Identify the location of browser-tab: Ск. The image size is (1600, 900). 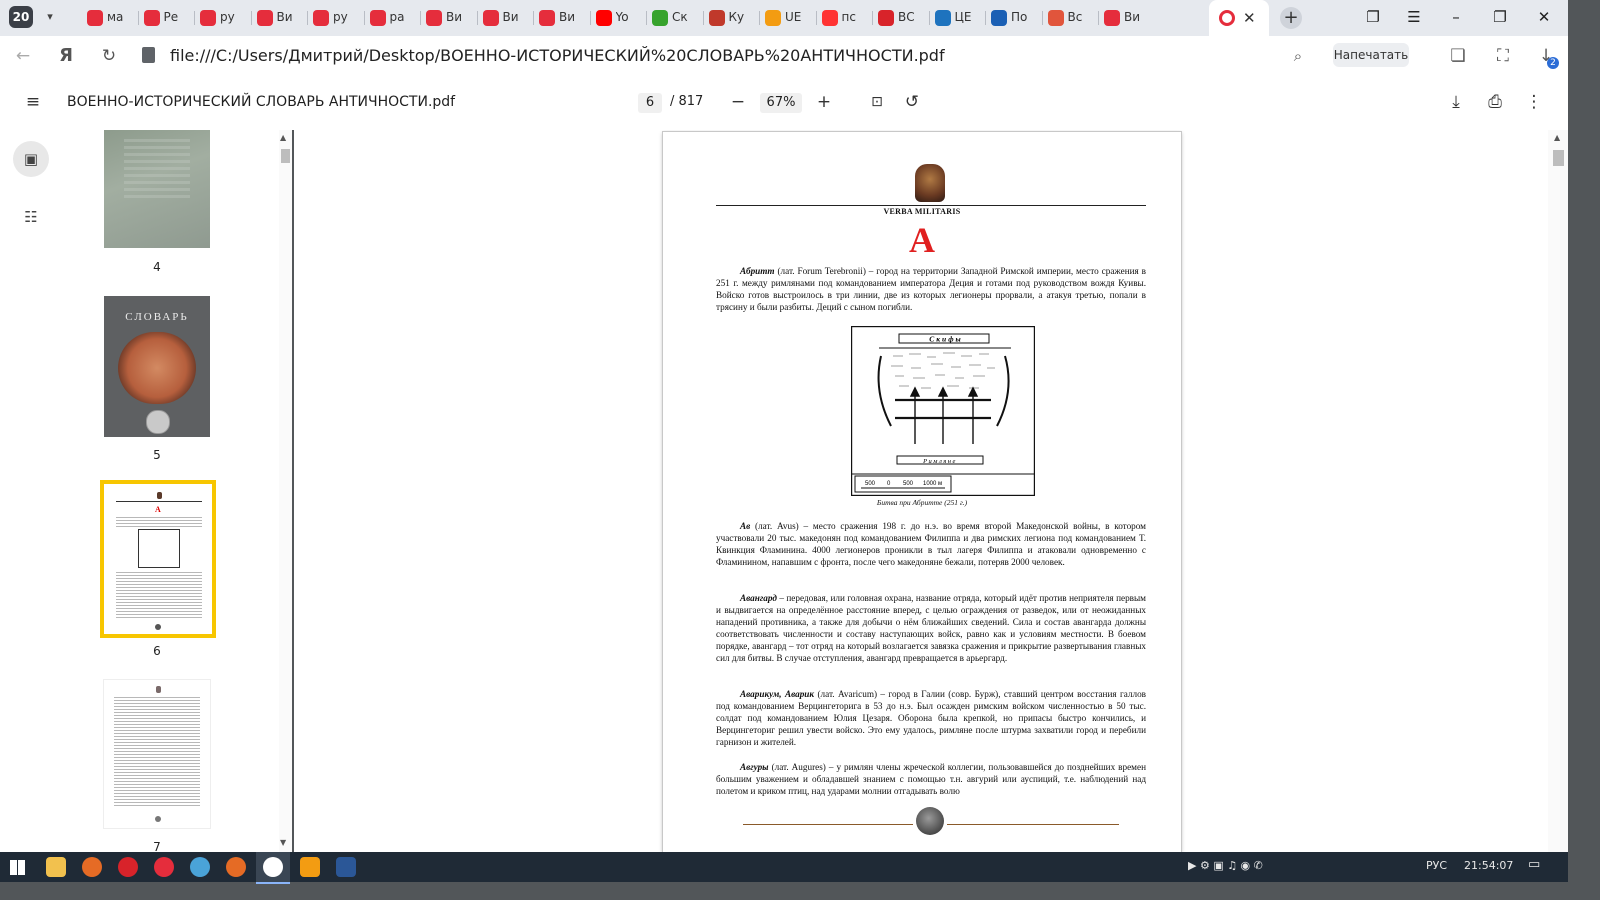
(676, 18).